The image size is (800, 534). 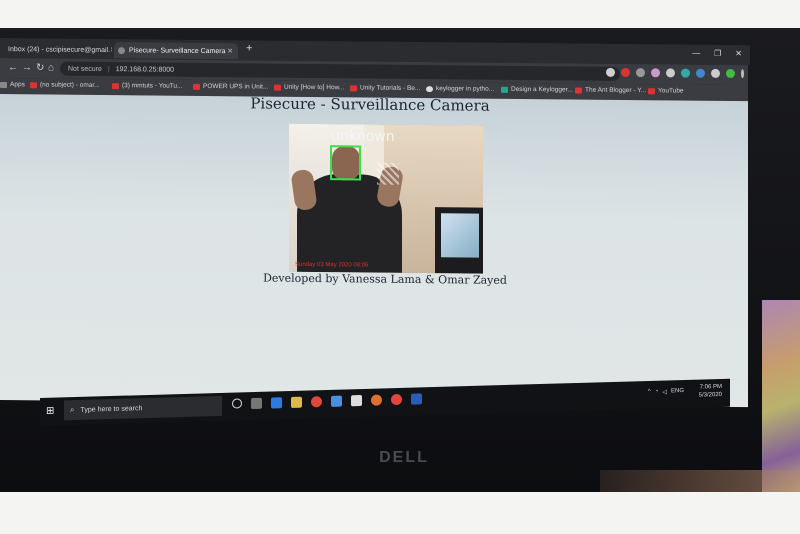 What do you see at coordinates (400, 513) in the screenshot?
I see `photo-background-bottom` at bounding box center [400, 513].